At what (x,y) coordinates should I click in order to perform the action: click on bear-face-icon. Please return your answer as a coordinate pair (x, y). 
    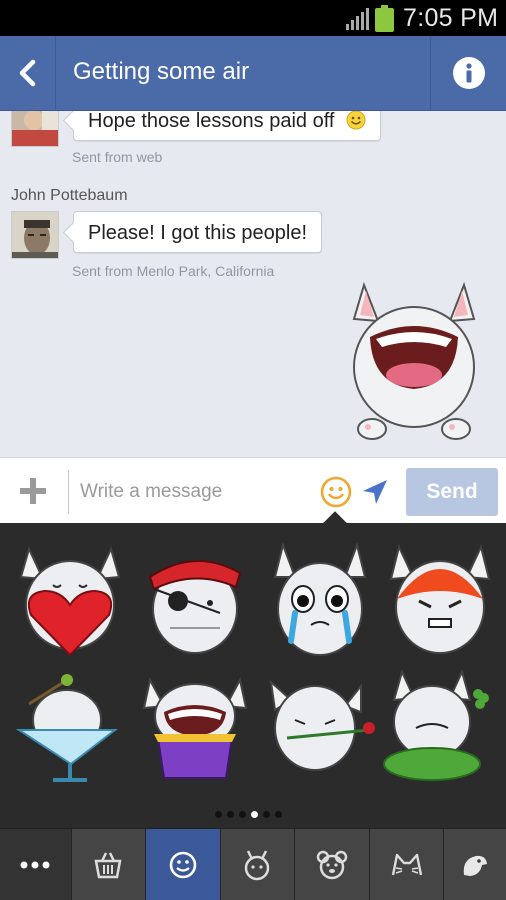
    Looking at the image, I should click on (332, 865).